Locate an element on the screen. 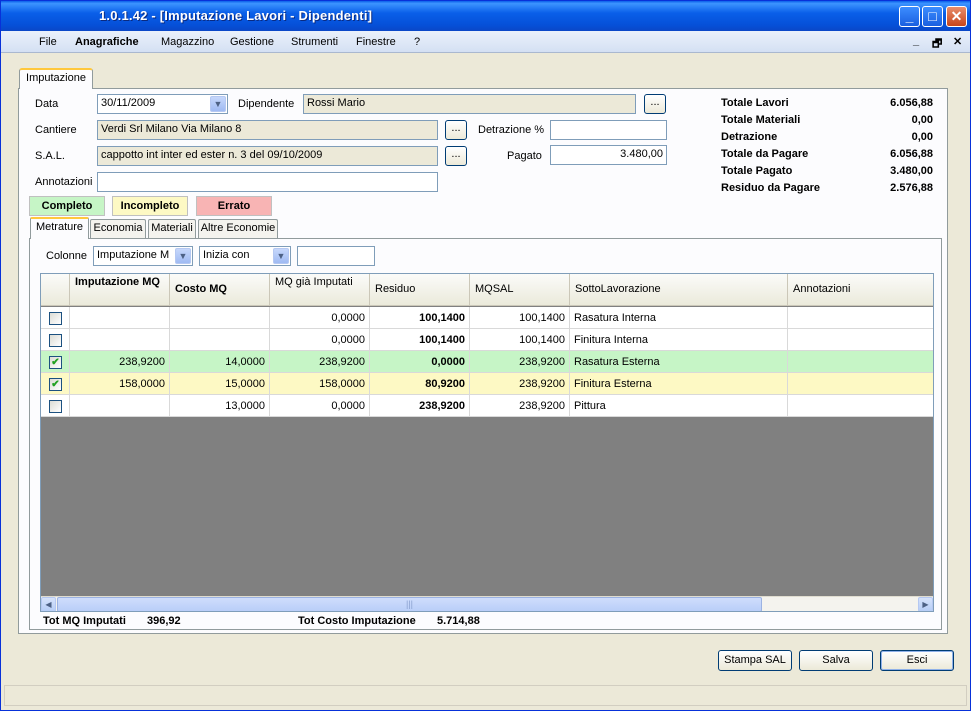 The height and width of the screenshot is (711, 971). cell-residuo: 238,9200 is located at coordinates (420, 406).